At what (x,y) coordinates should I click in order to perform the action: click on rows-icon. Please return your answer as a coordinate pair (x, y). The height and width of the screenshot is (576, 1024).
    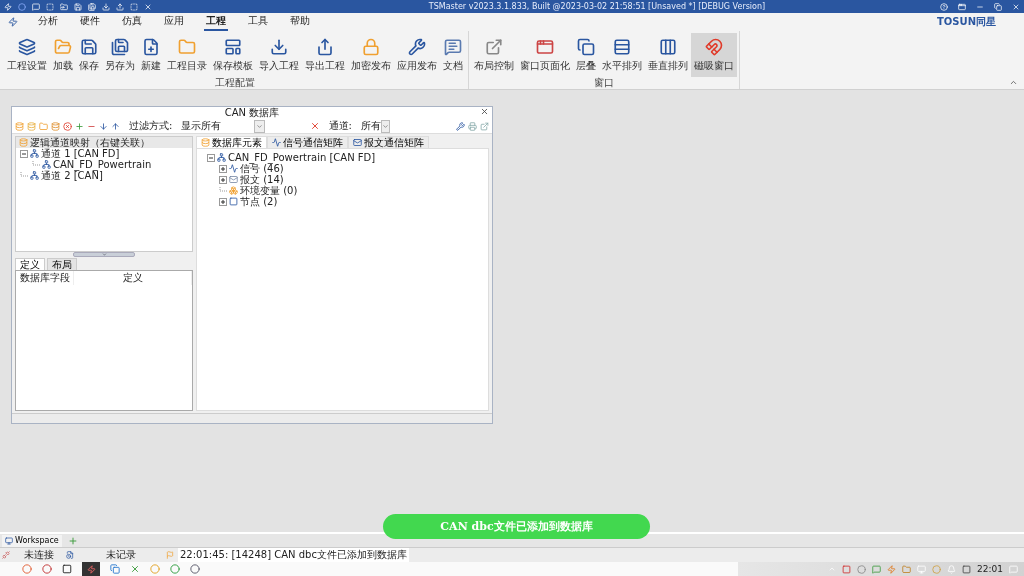
    Looking at the image, I should click on (622, 46).